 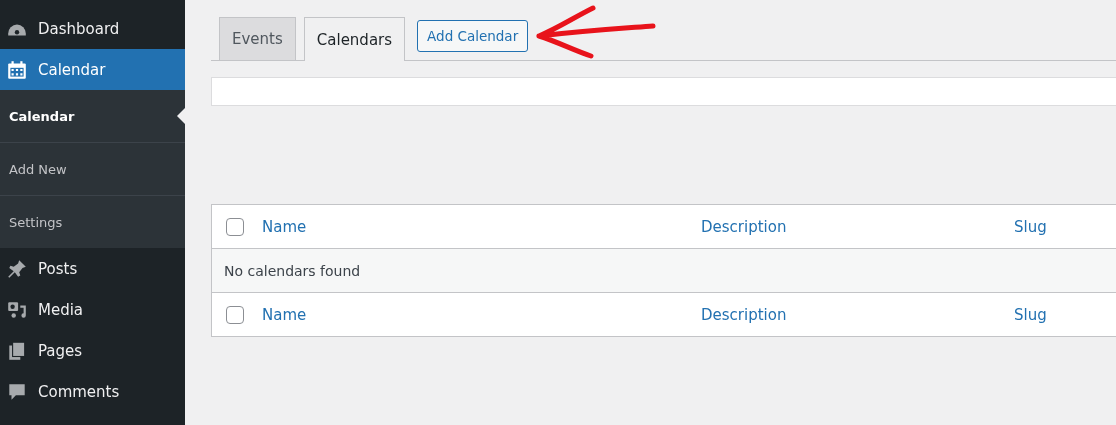 I want to click on tab: Calendars, so click(x=354, y=39).